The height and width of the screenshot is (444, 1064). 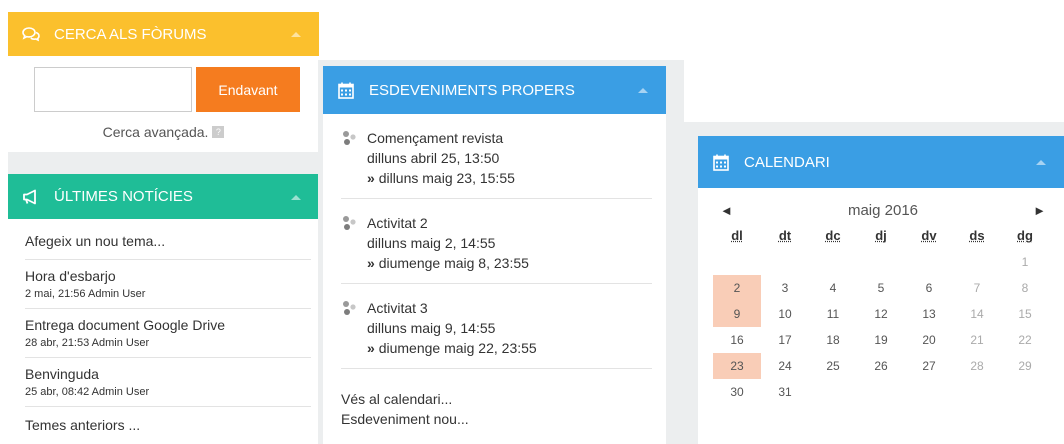 What do you see at coordinates (1025, 235) in the screenshot?
I see `weekday-header: dg` at bounding box center [1025, 235].